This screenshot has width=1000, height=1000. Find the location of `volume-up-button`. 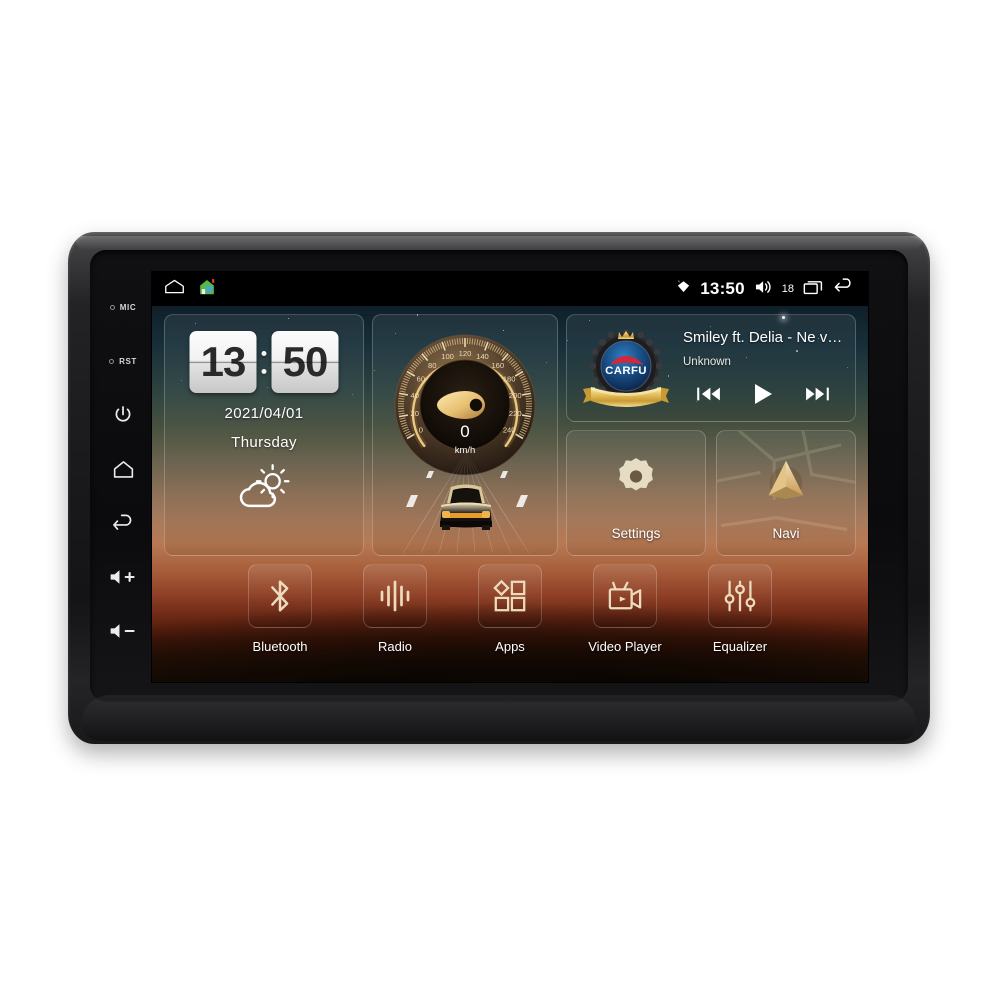

volume-up-button is located at coordinates (123, 577).